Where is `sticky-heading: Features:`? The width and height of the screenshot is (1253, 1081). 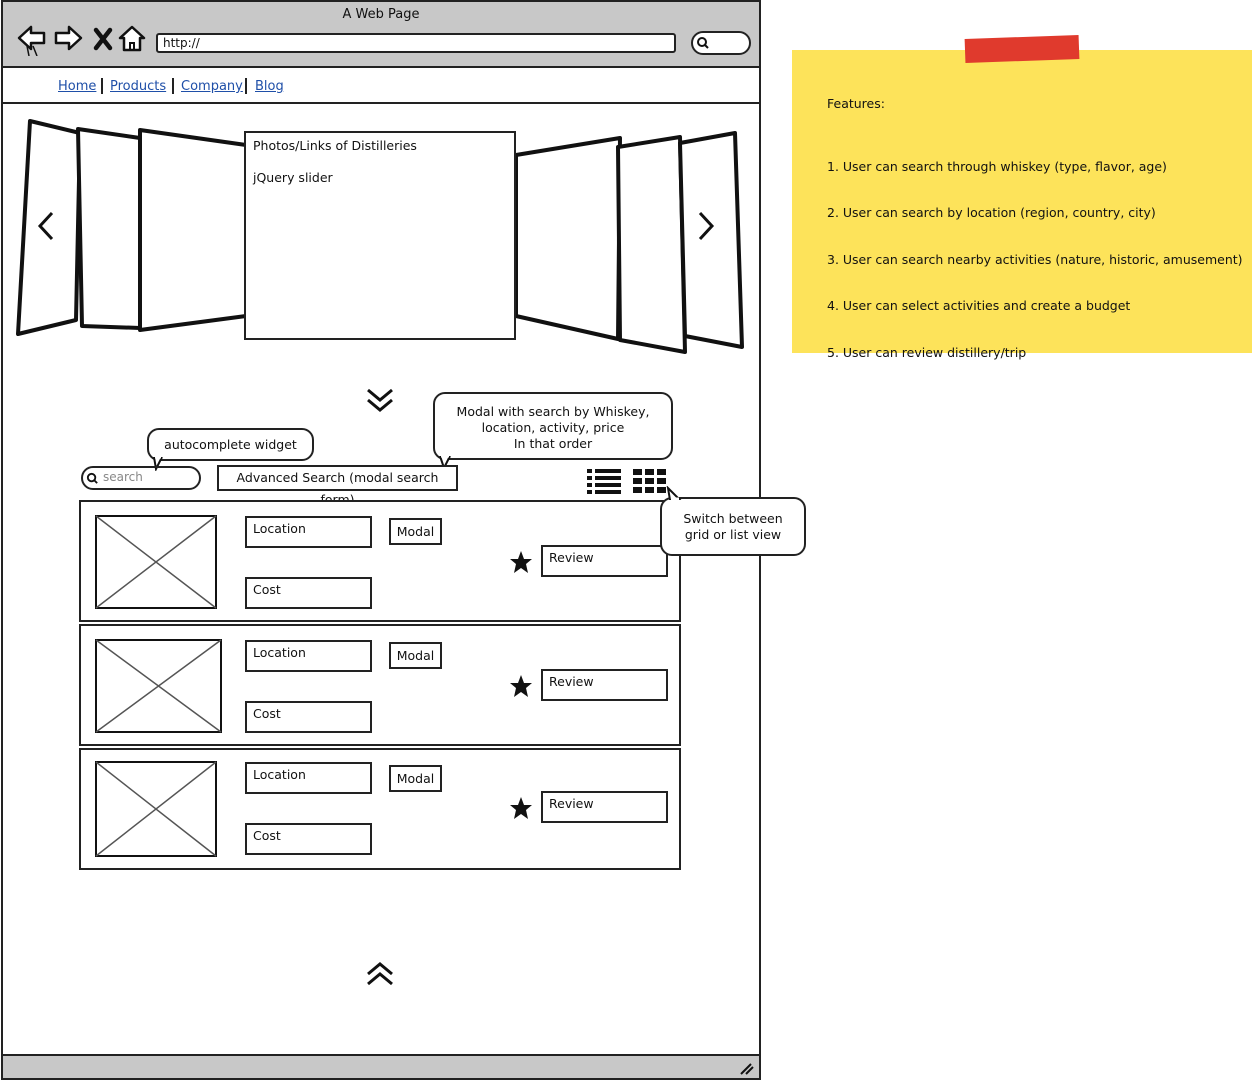
sticky-heading: Features: is located at coordinates (856, 103).